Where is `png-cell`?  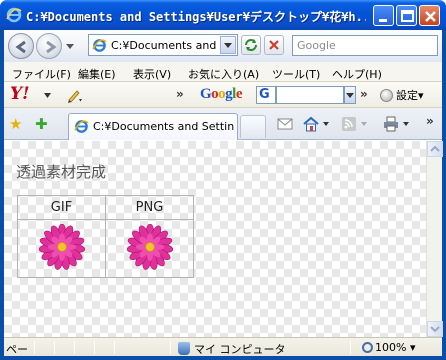 png-cell is located at coordinates (149, 248).